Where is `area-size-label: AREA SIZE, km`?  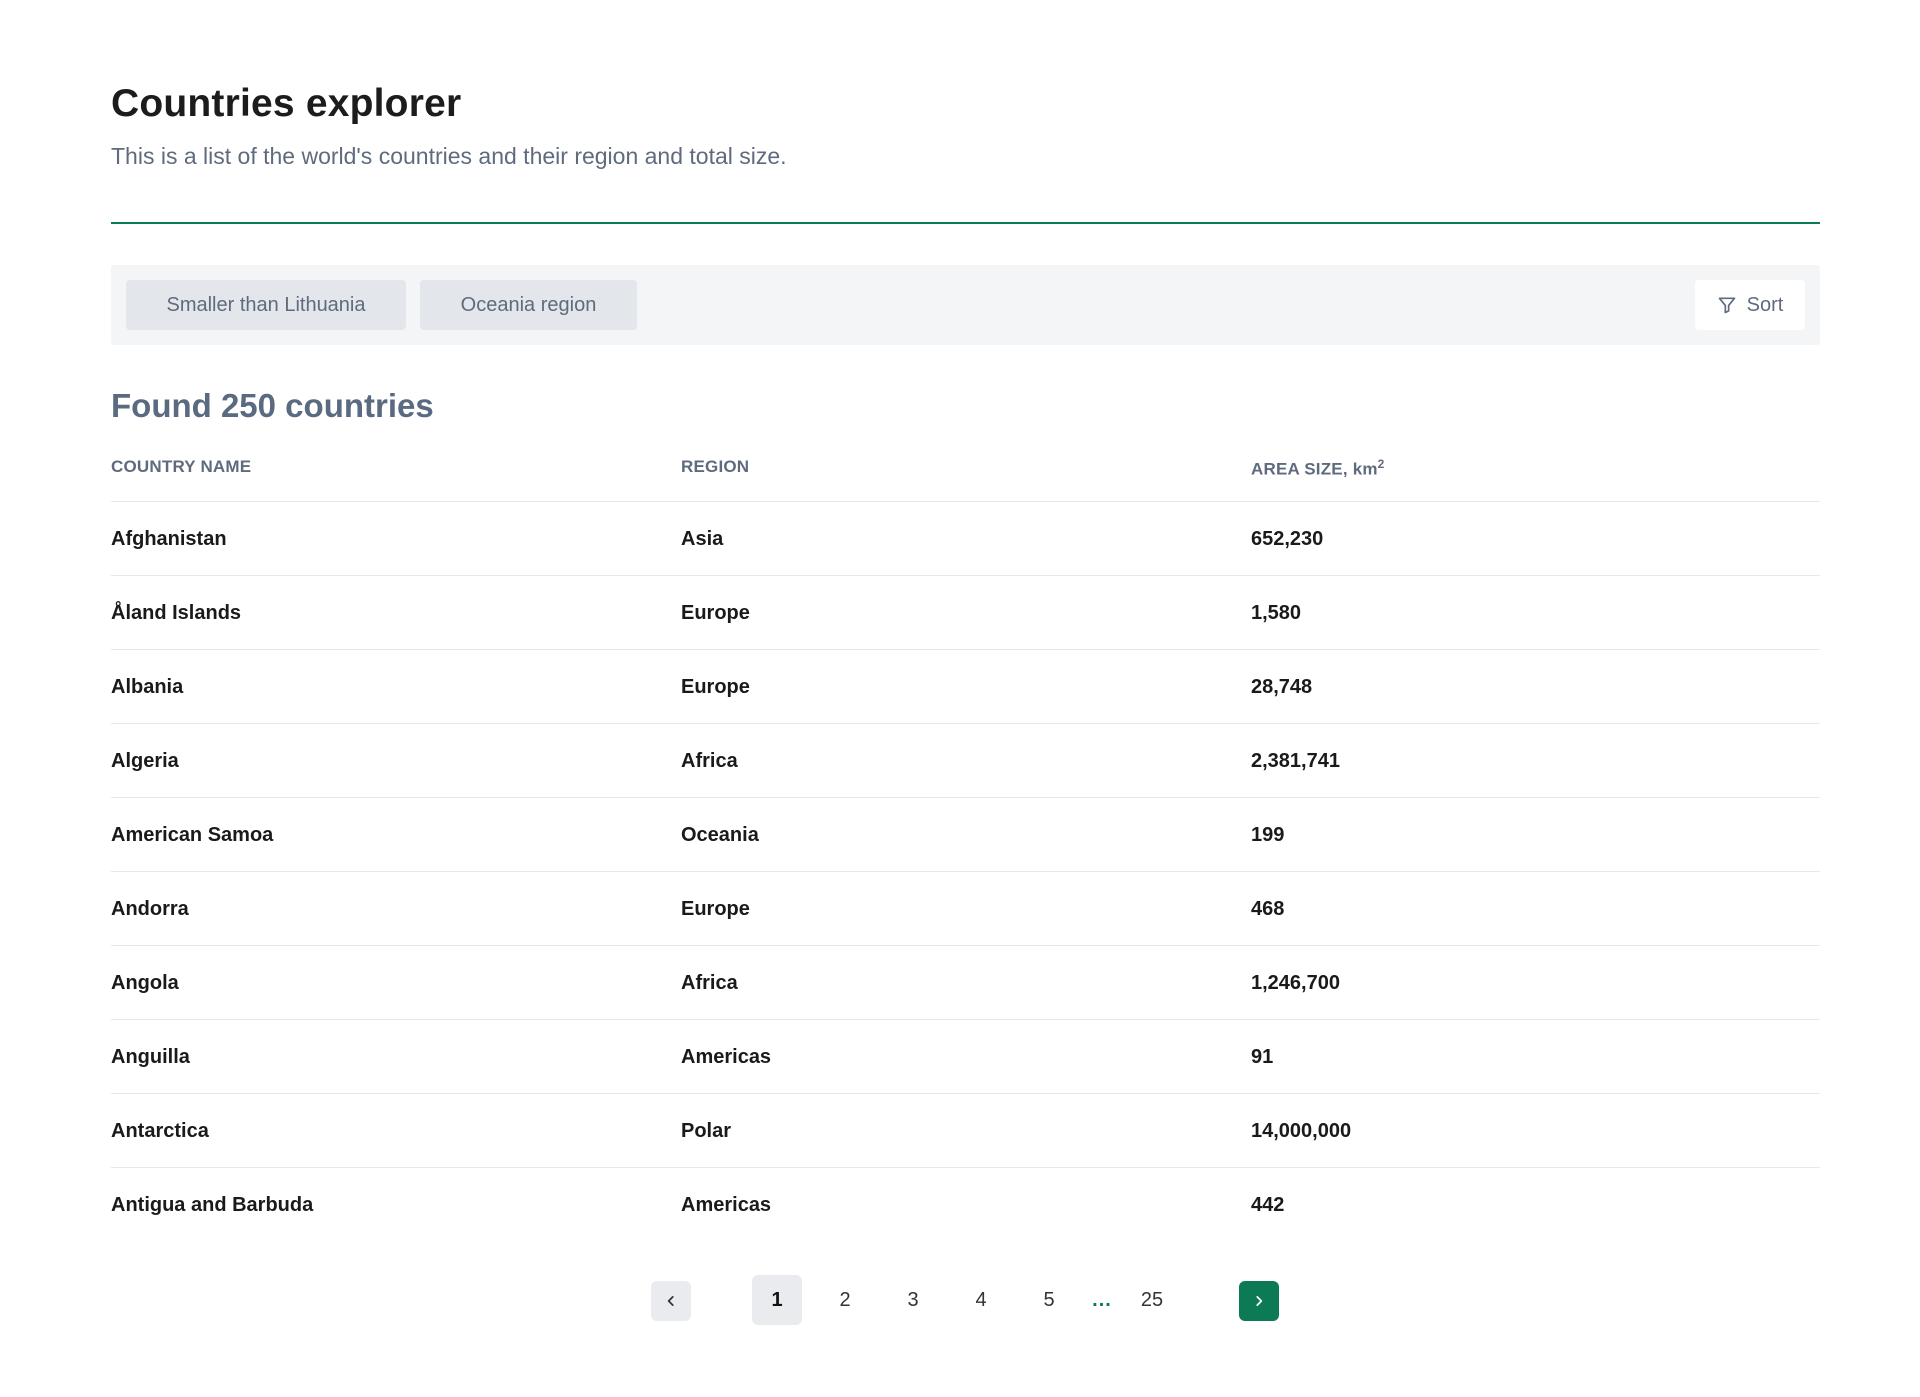
area-size-label: AREA SIZE, km is located at coordinates (1314, 469).